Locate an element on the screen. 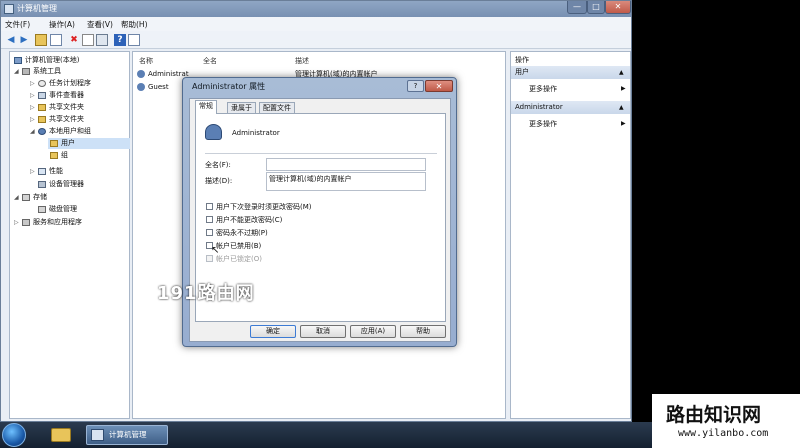 Image resolution: width=800 pixels, height=448 pixels. tree-item-storage: ◢ 存储 is located at coordinates (72, 197).